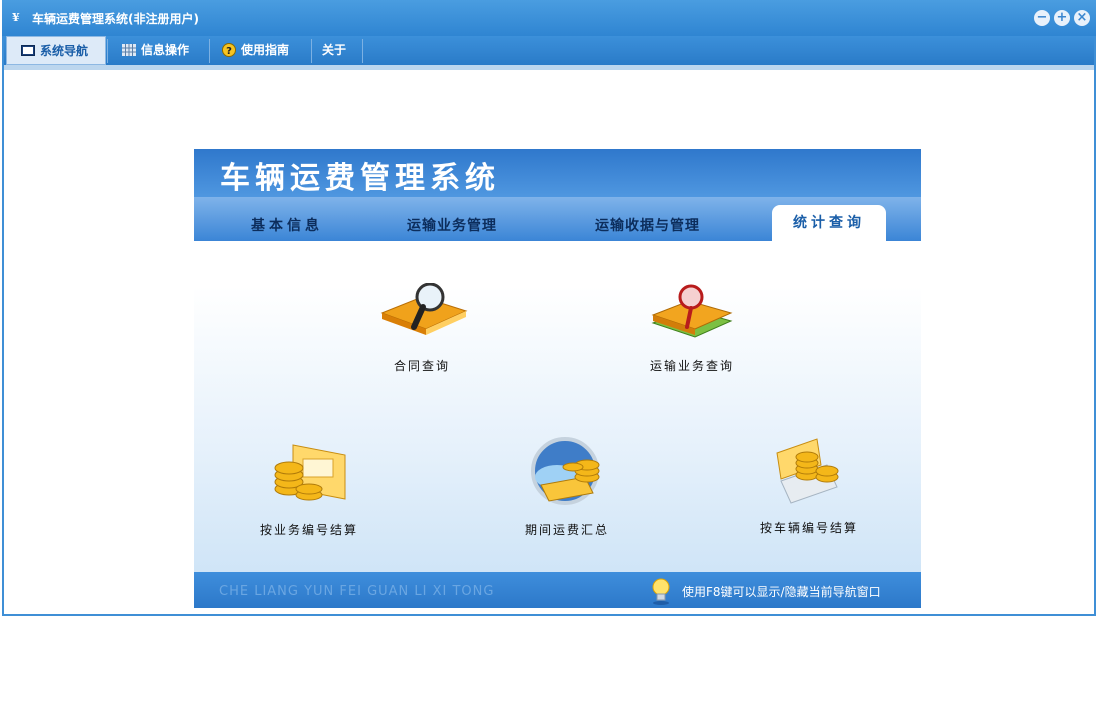  I want to click on tab-label: 信息操作, so click(165, 50).